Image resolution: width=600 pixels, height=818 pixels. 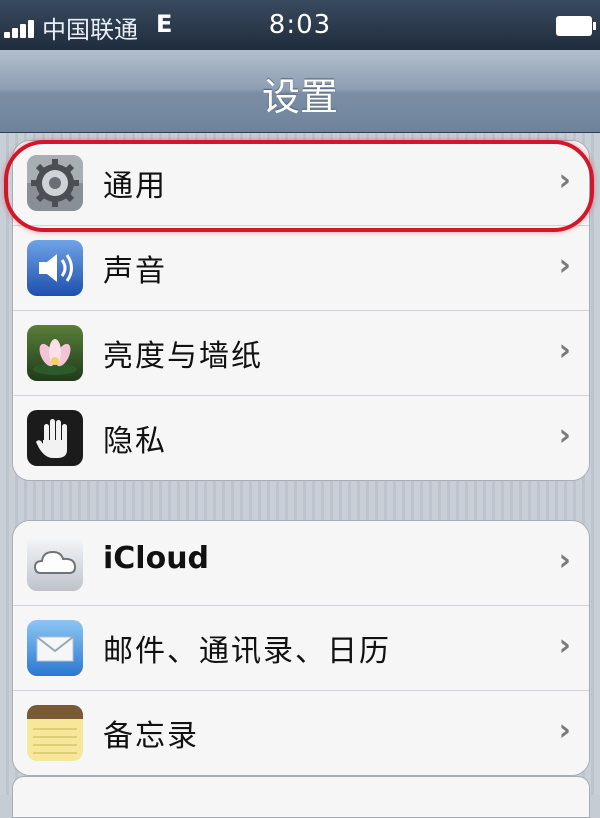 What do you see at coordinates (301, 438) in the screenshot?
I see `settings-row-privacy: 隐私 ›` at bounding box center [301, 438].